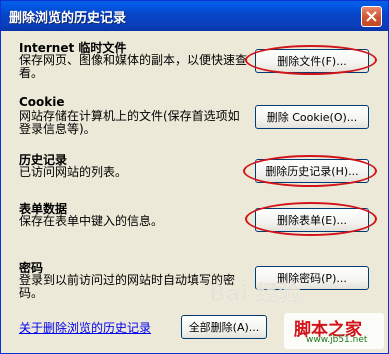  What do you see at coordinates (127, 286) in the screenshot?
I see `section-description: 登录到以前访问过的网站时自动填写的密码。` at bounding box center [127, 286].